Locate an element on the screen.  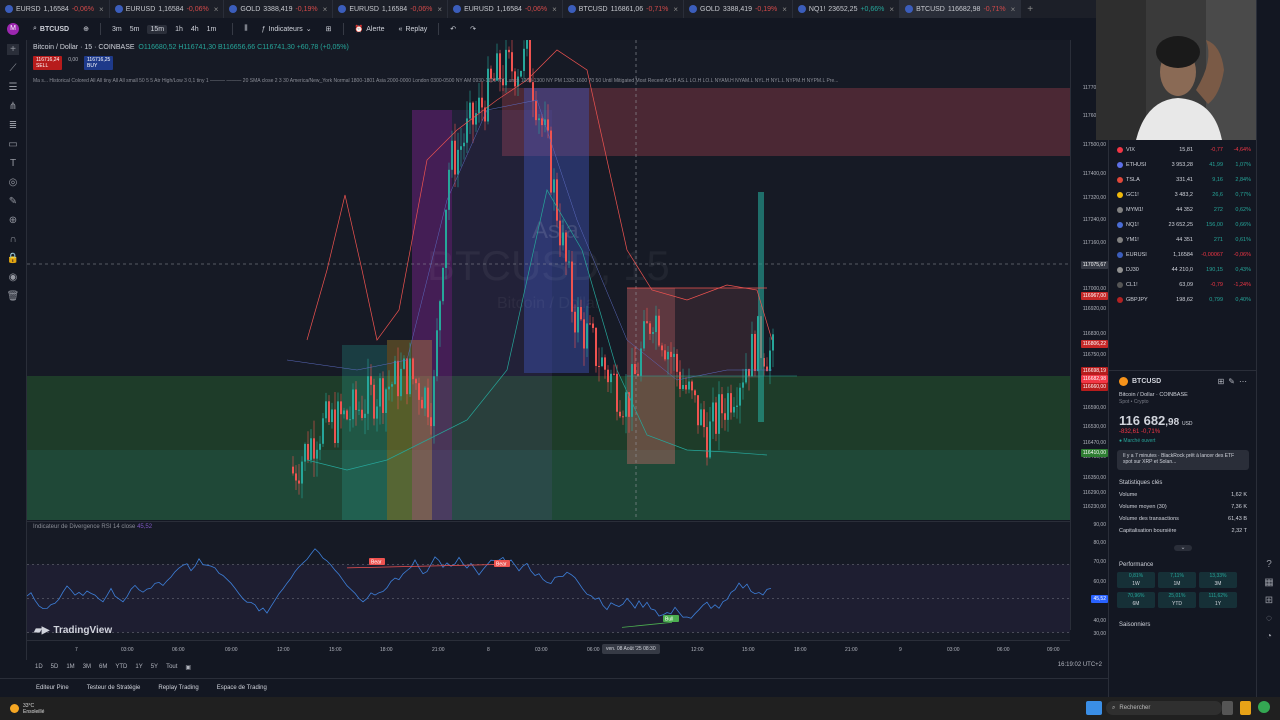
grid-icon: ⊞ is located at coordinates (1221, 381).